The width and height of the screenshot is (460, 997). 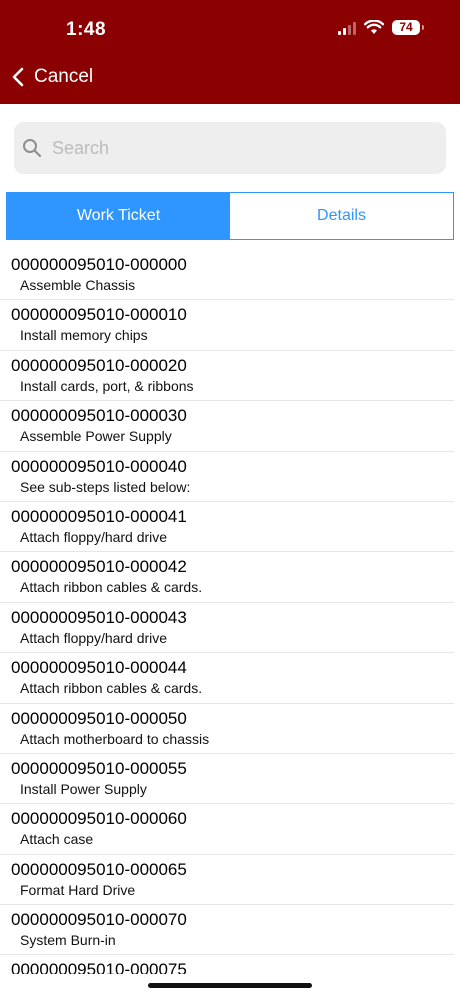 I want to click on app-header: 1:48 74 Cancel, so click(x=230, y=52).